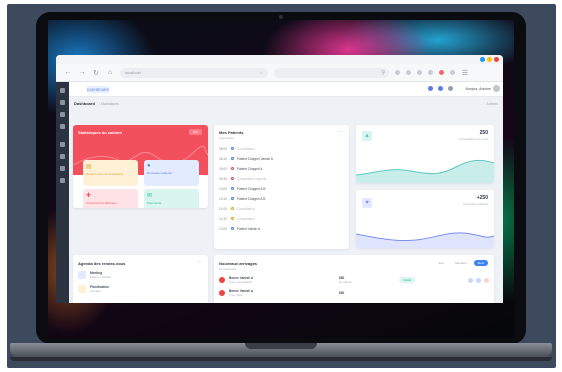 Image resolution: width=562 pixels, height=372 pixels. I want to click on stats-title: Statistiques du cabinet, so click(100, 132).